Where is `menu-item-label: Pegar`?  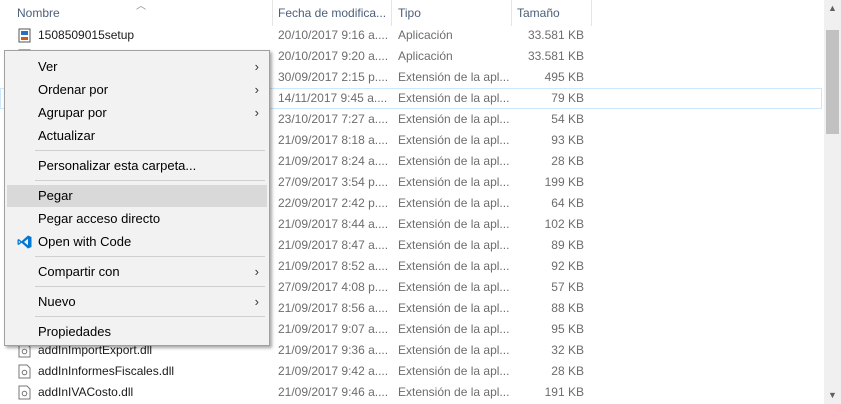
menu-item-label: Pegar is located at coordinates (55, 195).